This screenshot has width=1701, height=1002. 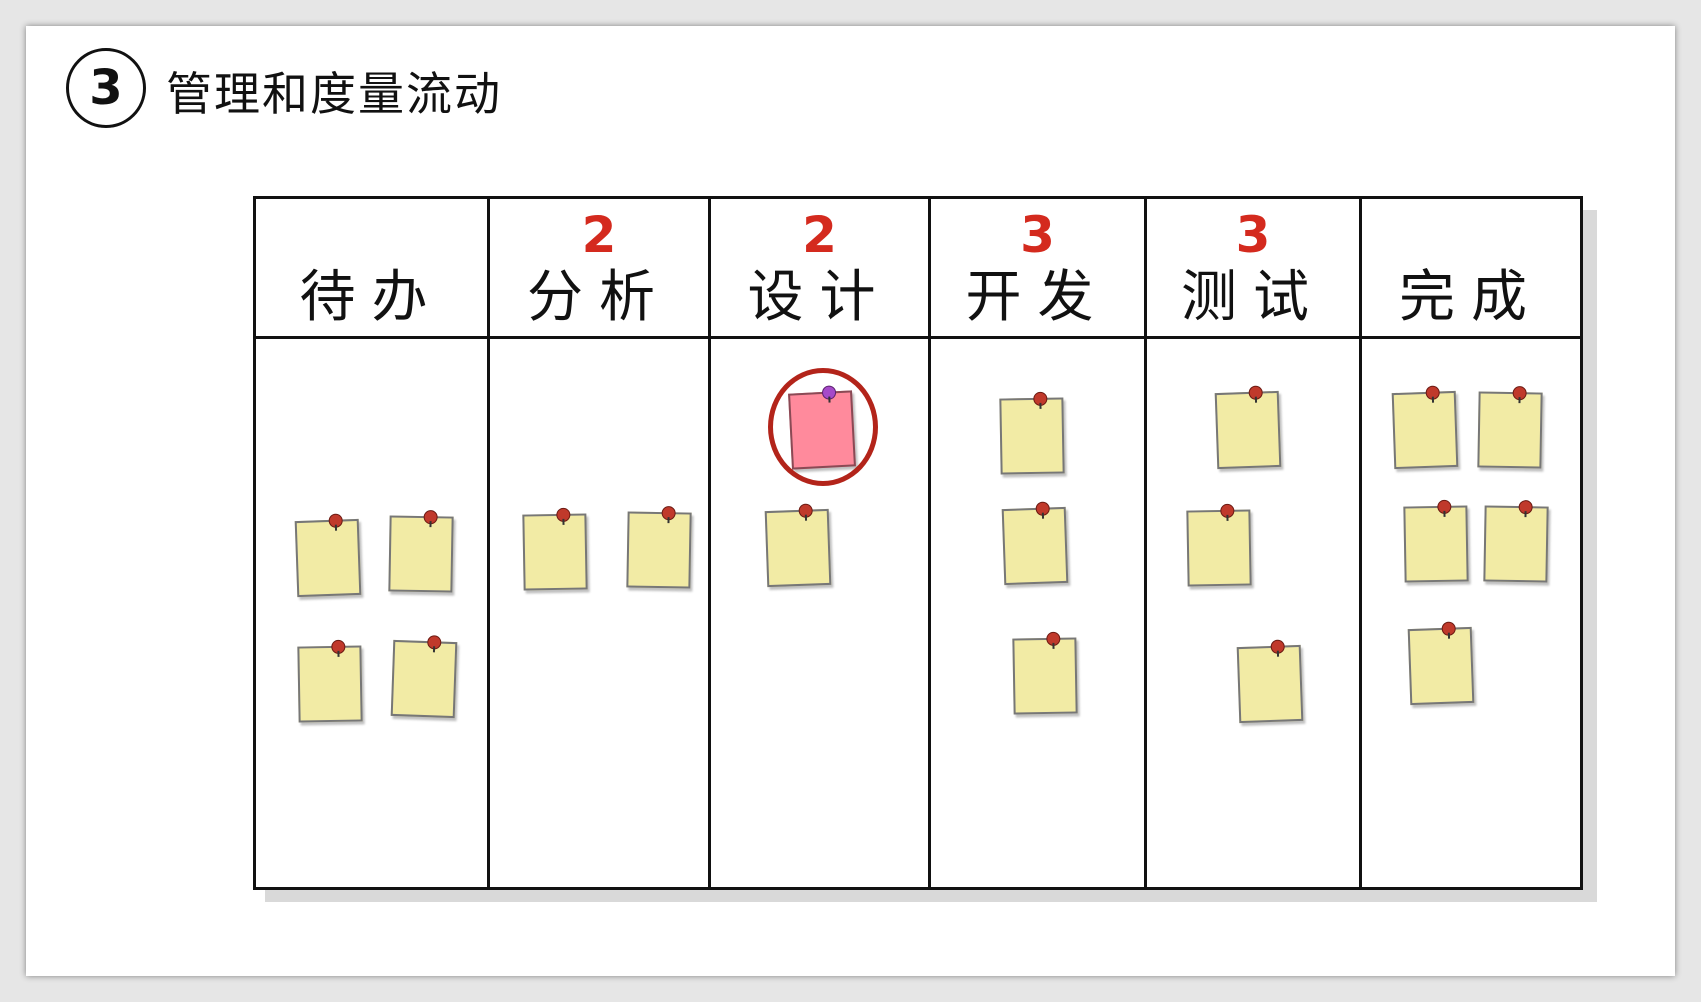 I want to click on highlight-circle, so click(x=823, y=427).